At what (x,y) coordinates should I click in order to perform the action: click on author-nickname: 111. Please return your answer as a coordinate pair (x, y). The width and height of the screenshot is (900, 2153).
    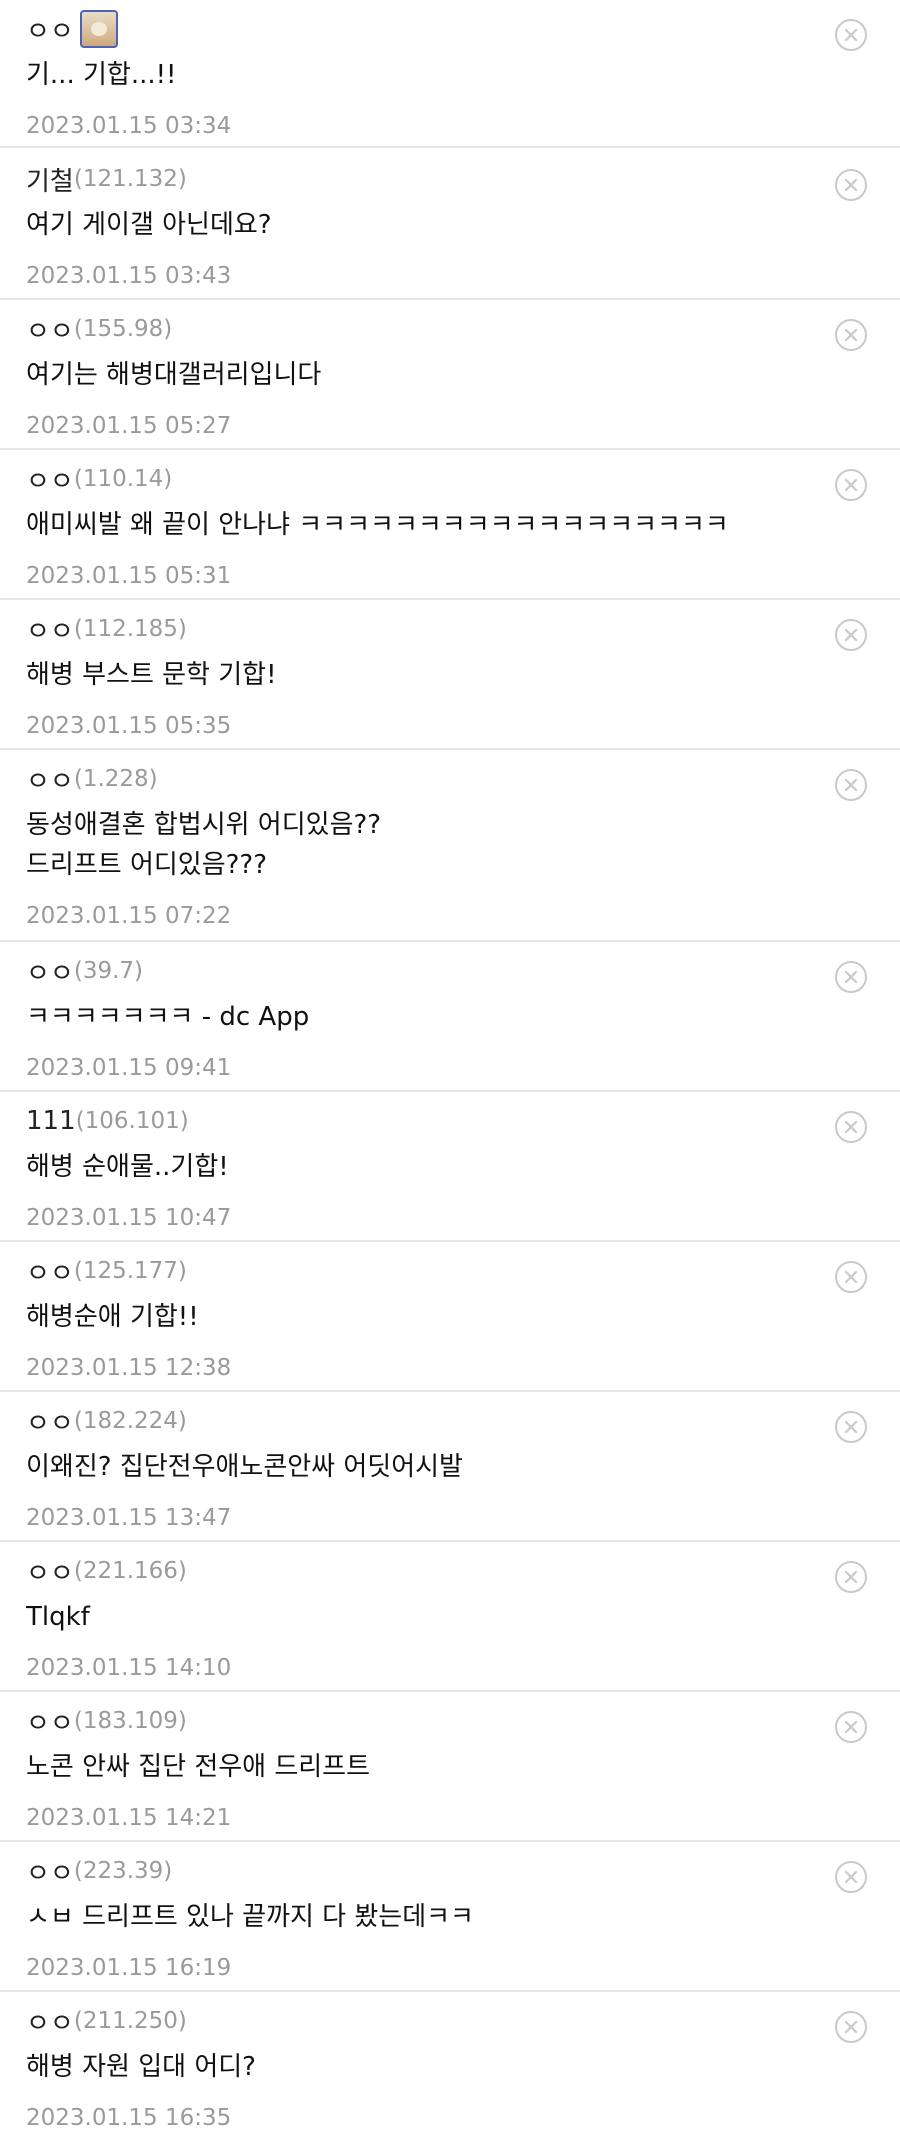
    Looking at the image, I should click on (51, 1121).